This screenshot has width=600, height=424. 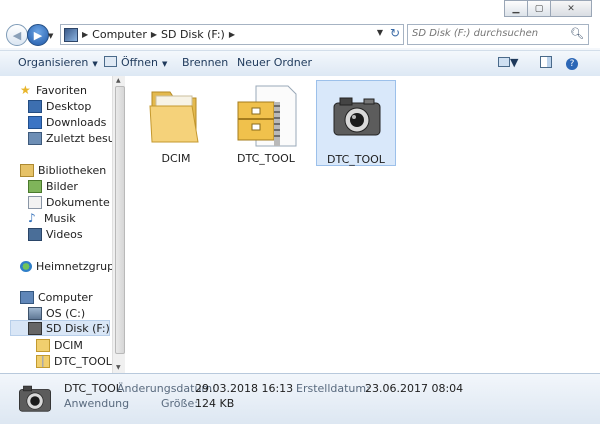 What do you see at coordinates (395, 33) in the screenshot?
I see `refresh-icon: ↻` at bounding box center [395, 33].